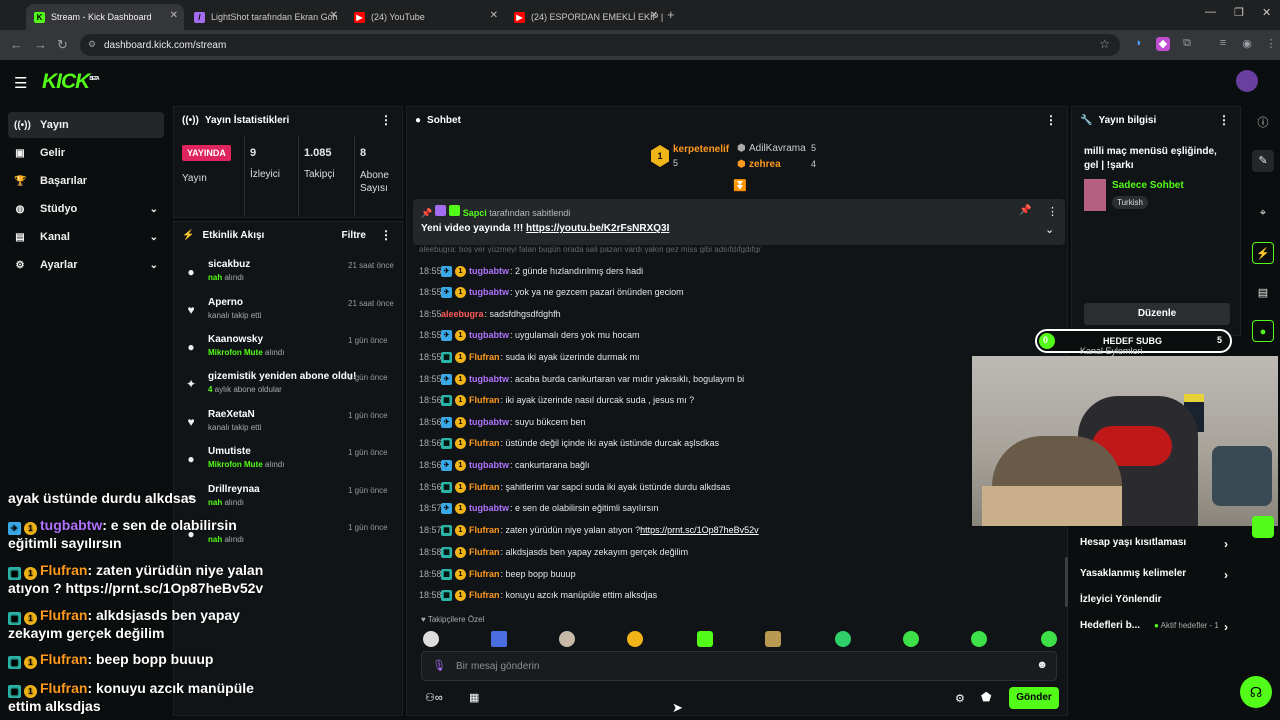  Describe the element at coordinates (777, 148) in the screenshot. I see `leader-second-name: AdilKavrama` at that location.